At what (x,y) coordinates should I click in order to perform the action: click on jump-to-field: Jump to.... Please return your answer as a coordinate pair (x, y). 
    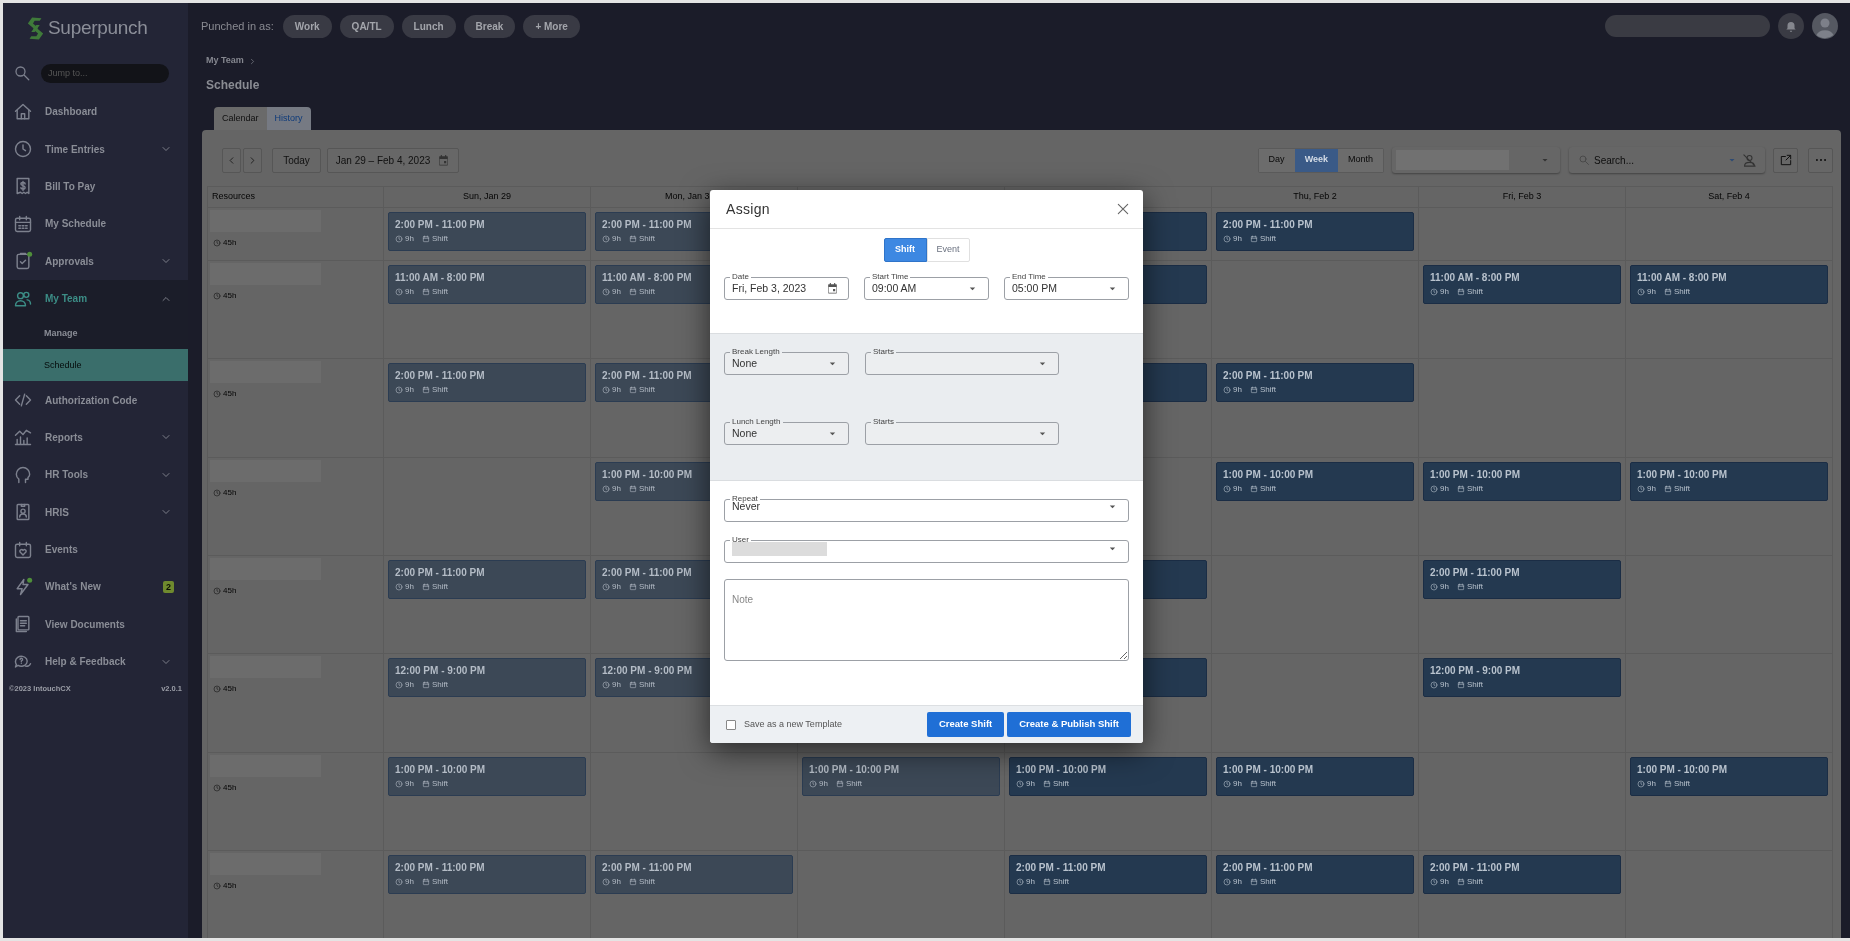
    Looking at the image, I should click on (105, 73).